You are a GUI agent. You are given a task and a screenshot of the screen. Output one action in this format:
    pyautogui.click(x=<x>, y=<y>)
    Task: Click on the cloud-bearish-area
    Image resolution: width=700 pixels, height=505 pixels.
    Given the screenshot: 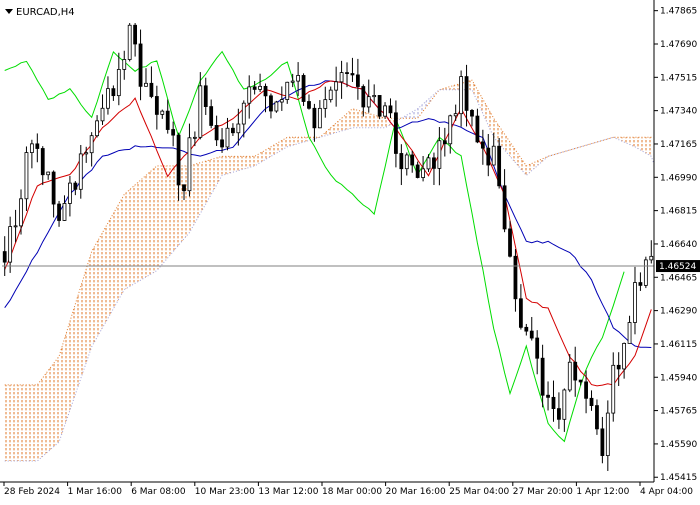 What is the action you would take?
    pyautogui.click(x=417, y=106)
    